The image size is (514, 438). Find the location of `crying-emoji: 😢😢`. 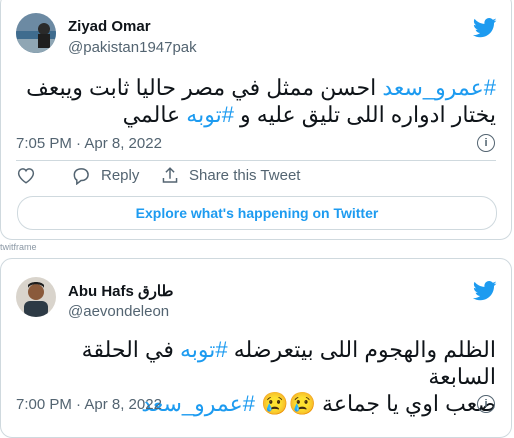

crying-emoji: 😢😢 is located at coordinates (288, 403).